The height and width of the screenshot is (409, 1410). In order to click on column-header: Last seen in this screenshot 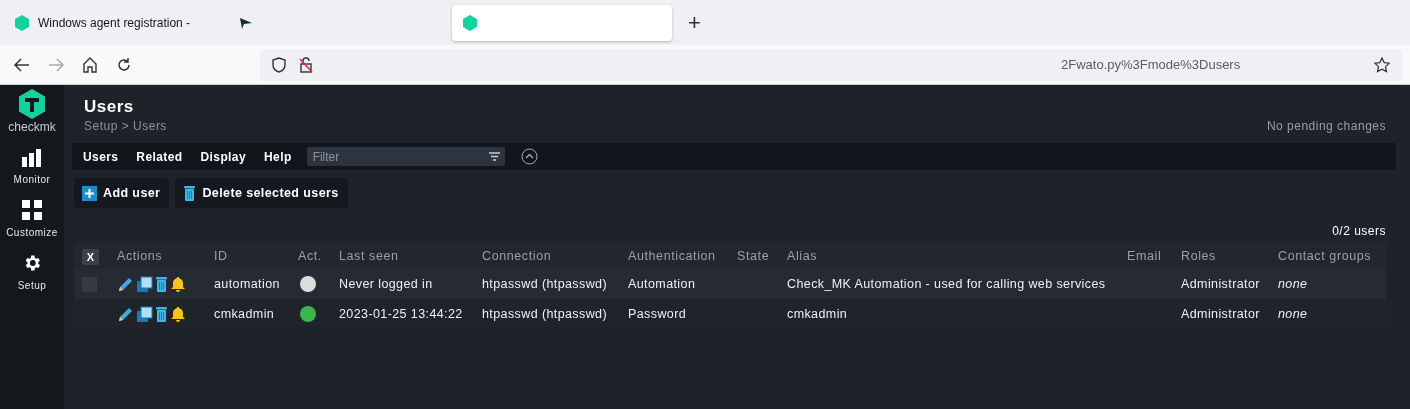, I will do `click(369, 255)`.